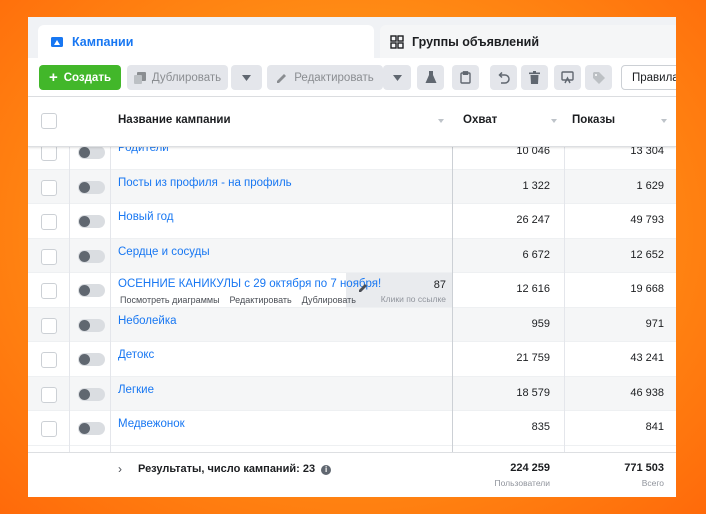 This screenshot has width=706, height=514. Describe the element at coordinates (540, 427) in the screenshot. I see `reach-cell: 835` at that location.